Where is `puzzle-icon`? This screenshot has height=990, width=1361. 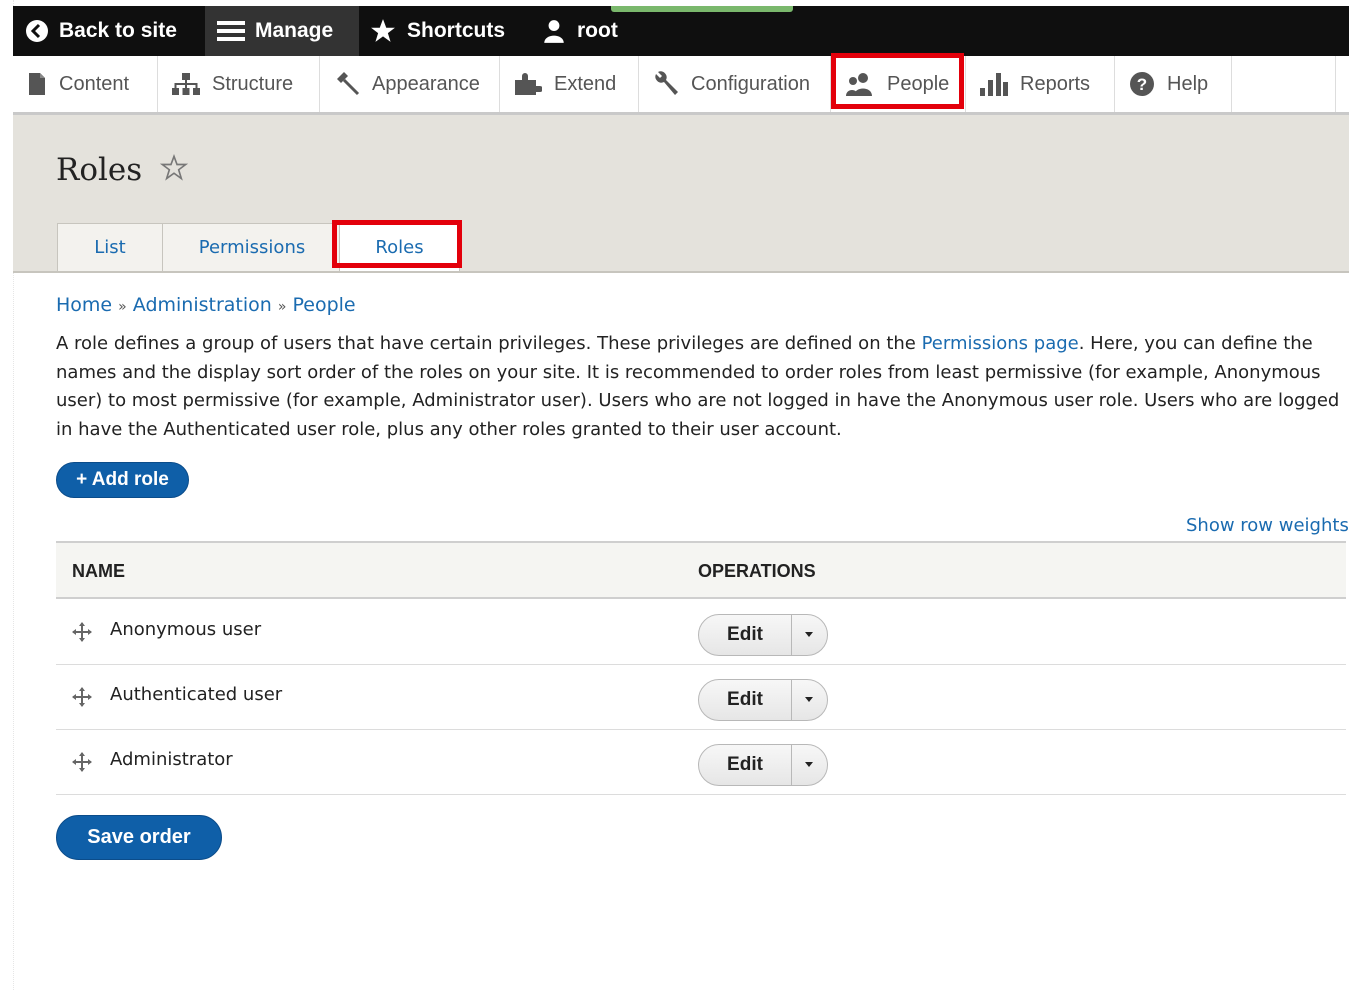 puzzle-icon is located at coordinates (528, 84).